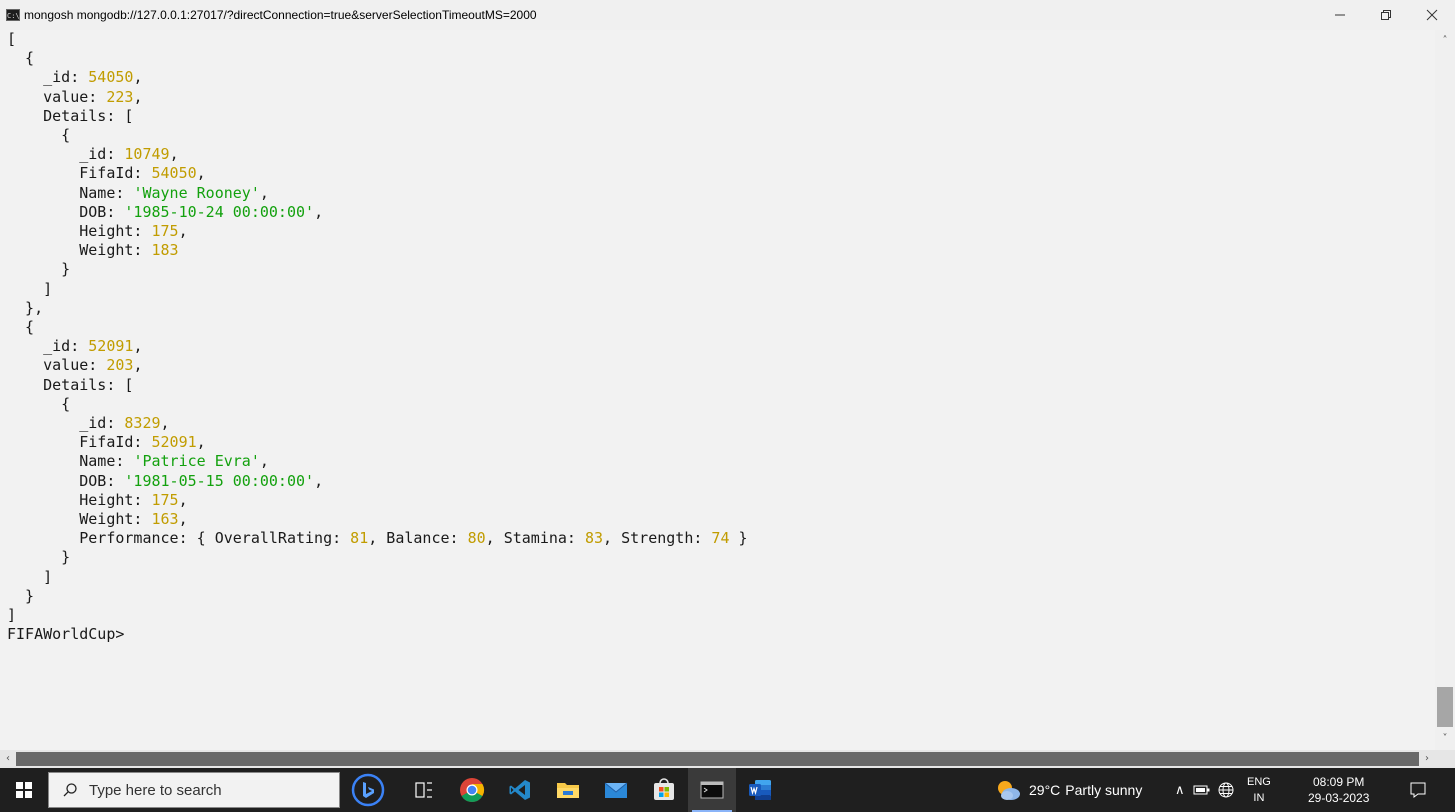 Image resolution: width=1455 pixels, height=812 pixels. What do you see at coordinates (721, 365) in the screenshot?
I see `console-line: value: 203,` at bounding box center [721, 365].